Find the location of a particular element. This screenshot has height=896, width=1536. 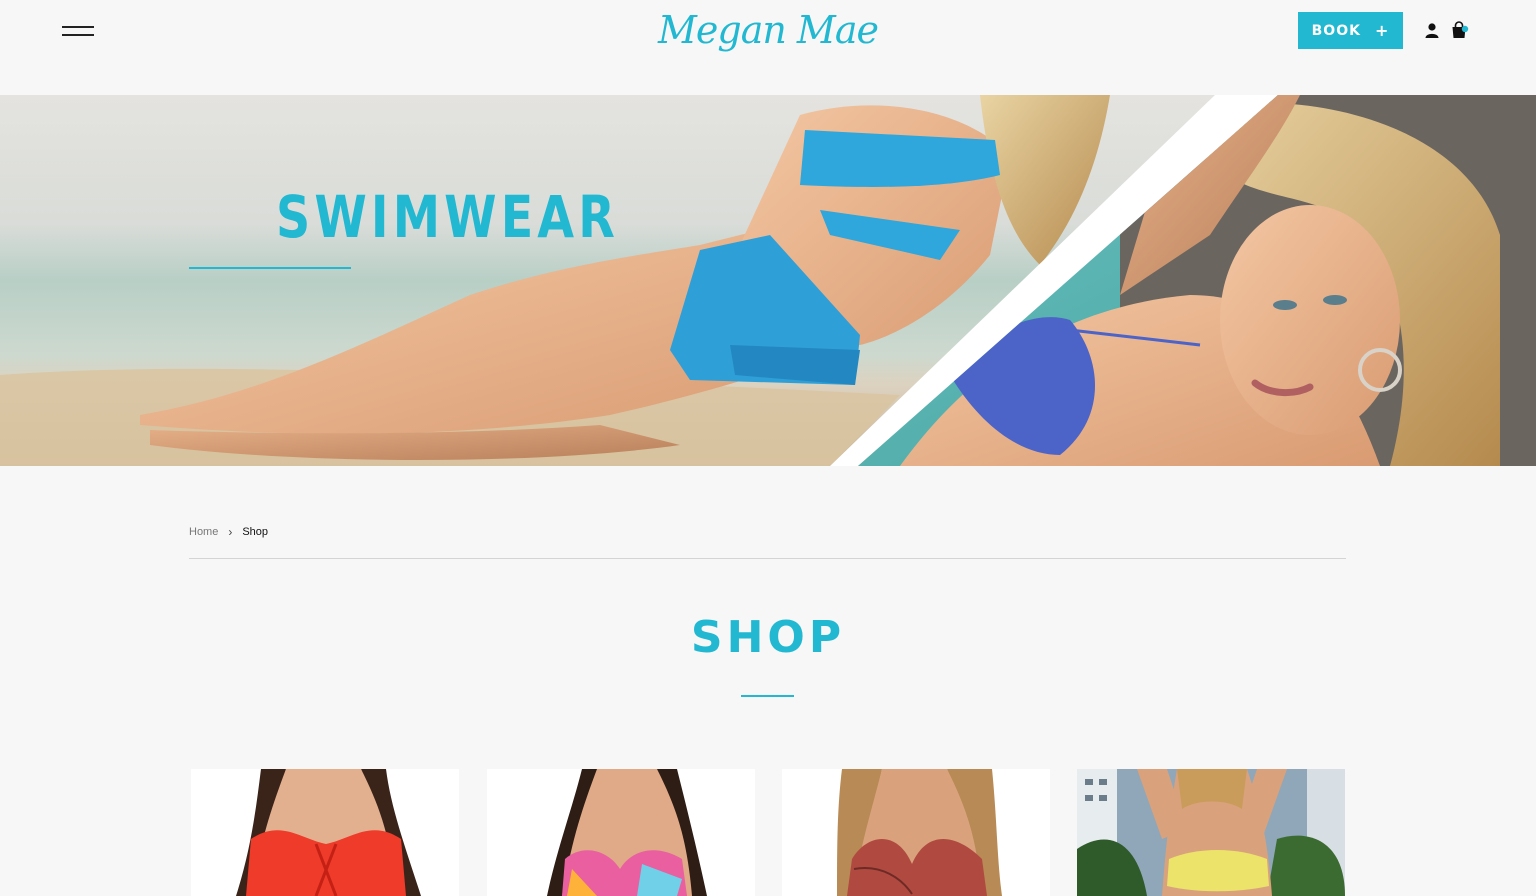

plus-icon: + is located at coordinates (1382, 30).